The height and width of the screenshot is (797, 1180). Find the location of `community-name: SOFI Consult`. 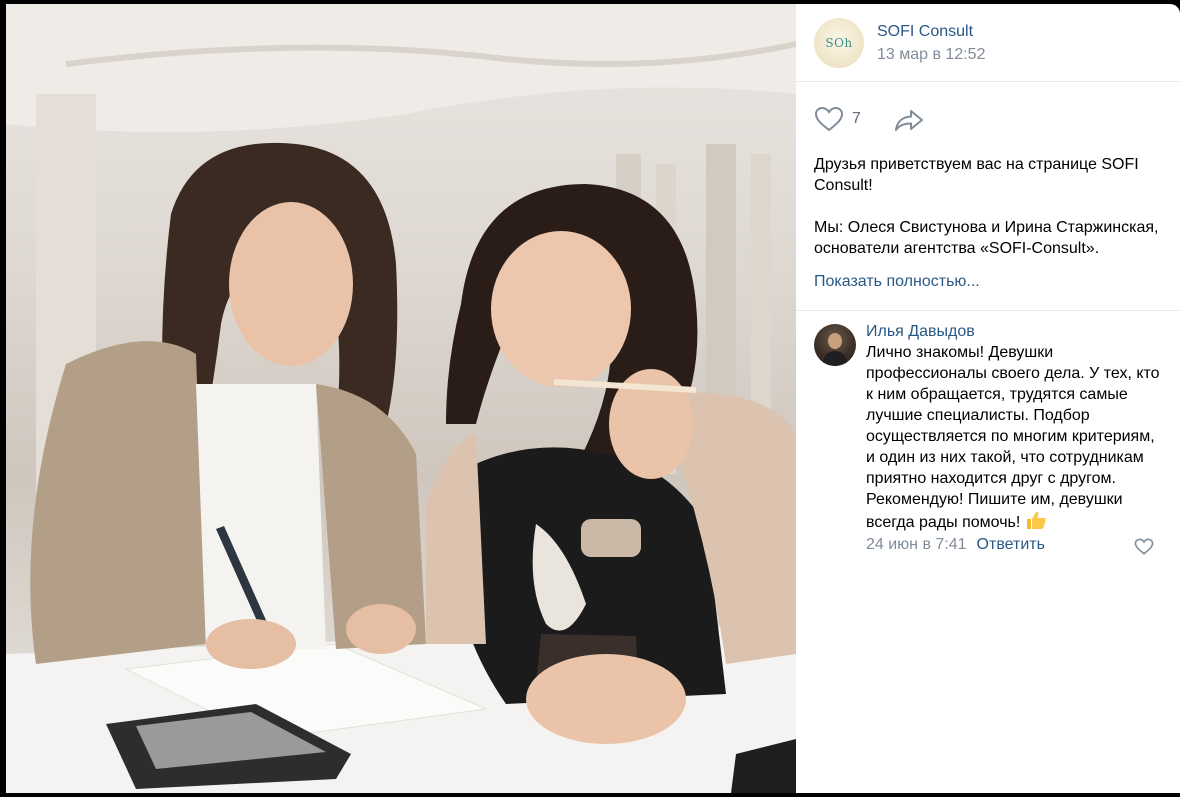

community-name: SOFI Consult is located at coordinates (925, 32).